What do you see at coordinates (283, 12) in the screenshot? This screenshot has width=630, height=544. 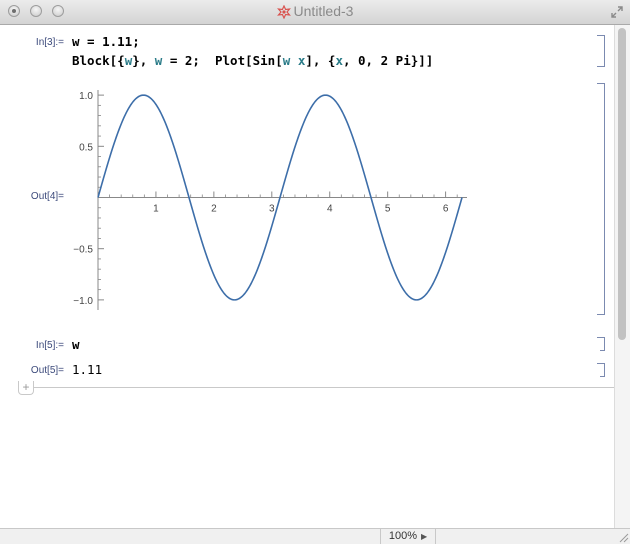 I see `mathematica-document-icon` at bounding box center [283, 12].